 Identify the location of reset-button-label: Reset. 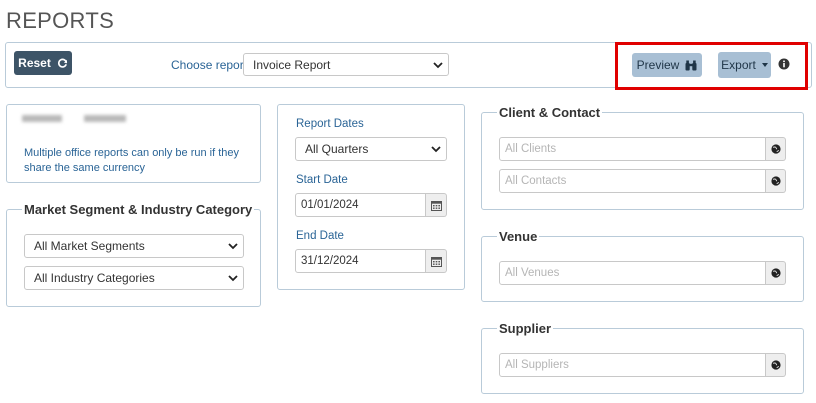
(34, 63).